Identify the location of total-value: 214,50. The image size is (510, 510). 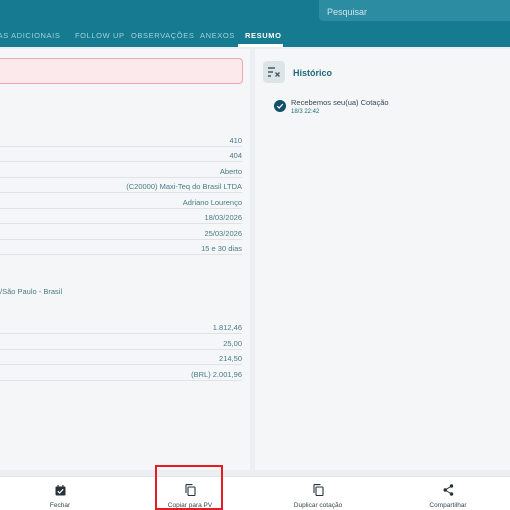
(228, 358).